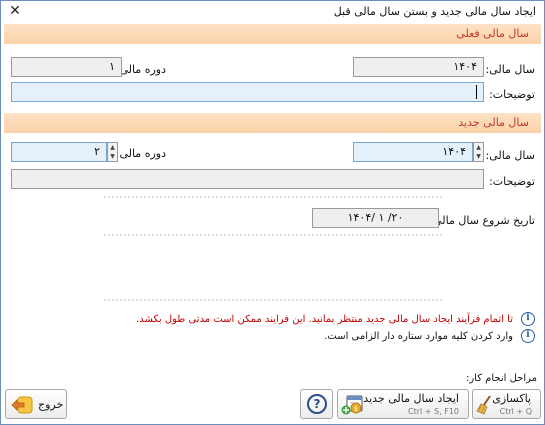  Describe the element at coordinates (375, 218) in the screenshot. I see `start-date-field: ۱۴۰۴/ ۱ /۲۰` at that location.